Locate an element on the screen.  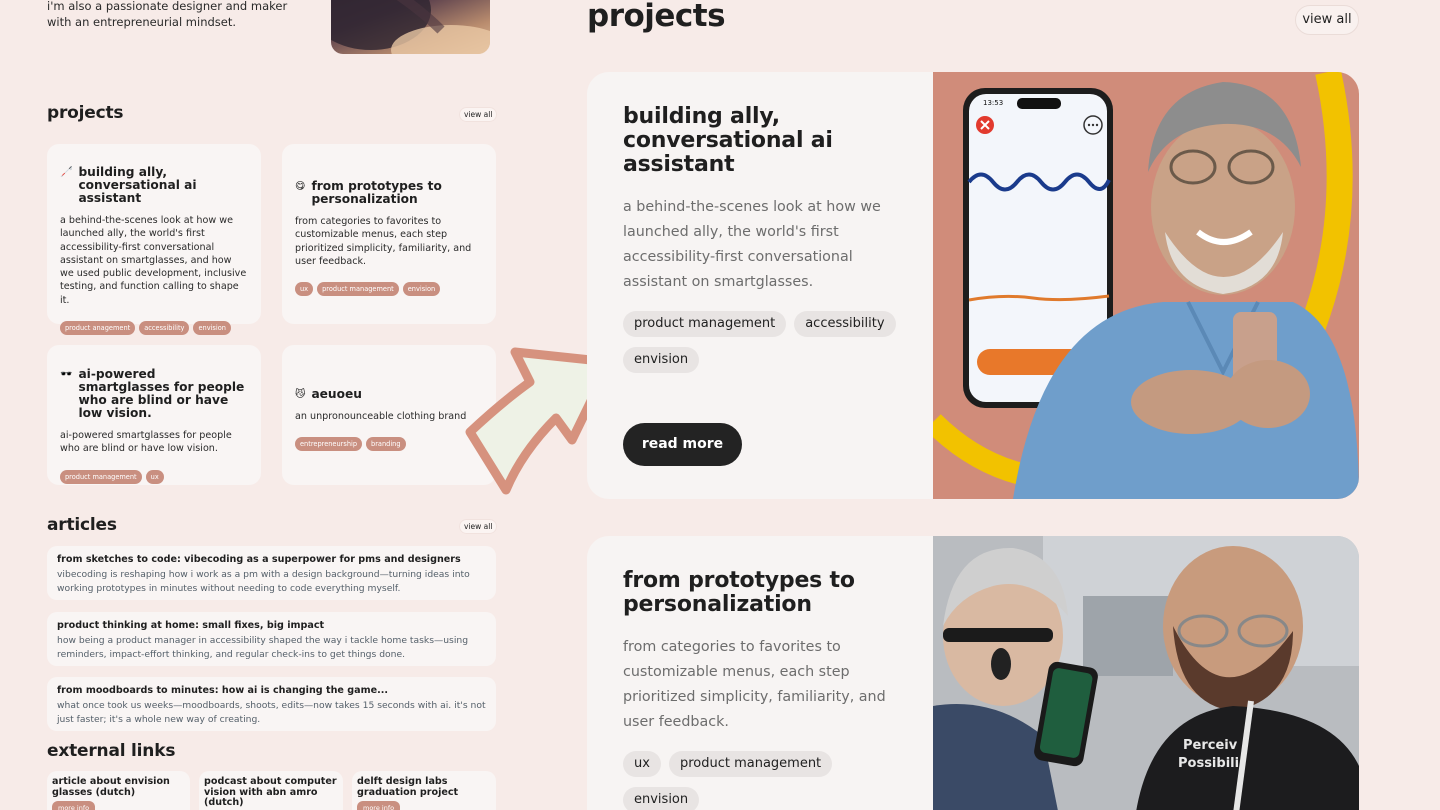
view-all-button-zoomed: view all is located at coordinates (1327, 20).